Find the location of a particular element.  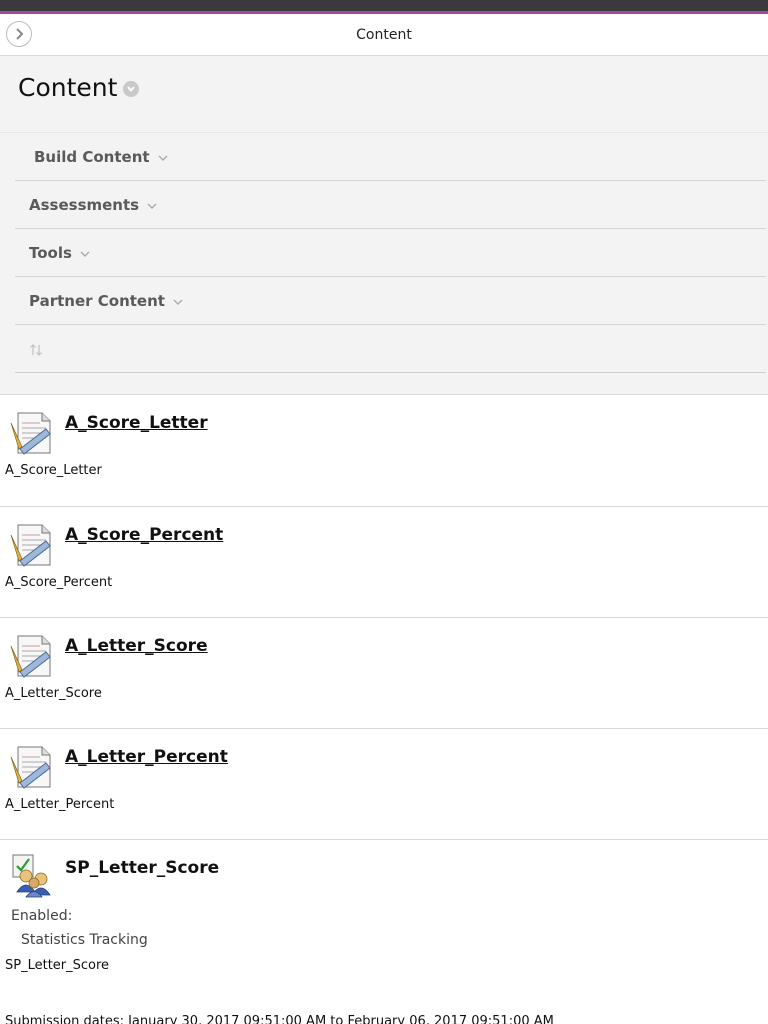

partner-content-label: Partner Content is located at coordinates (97, 300).